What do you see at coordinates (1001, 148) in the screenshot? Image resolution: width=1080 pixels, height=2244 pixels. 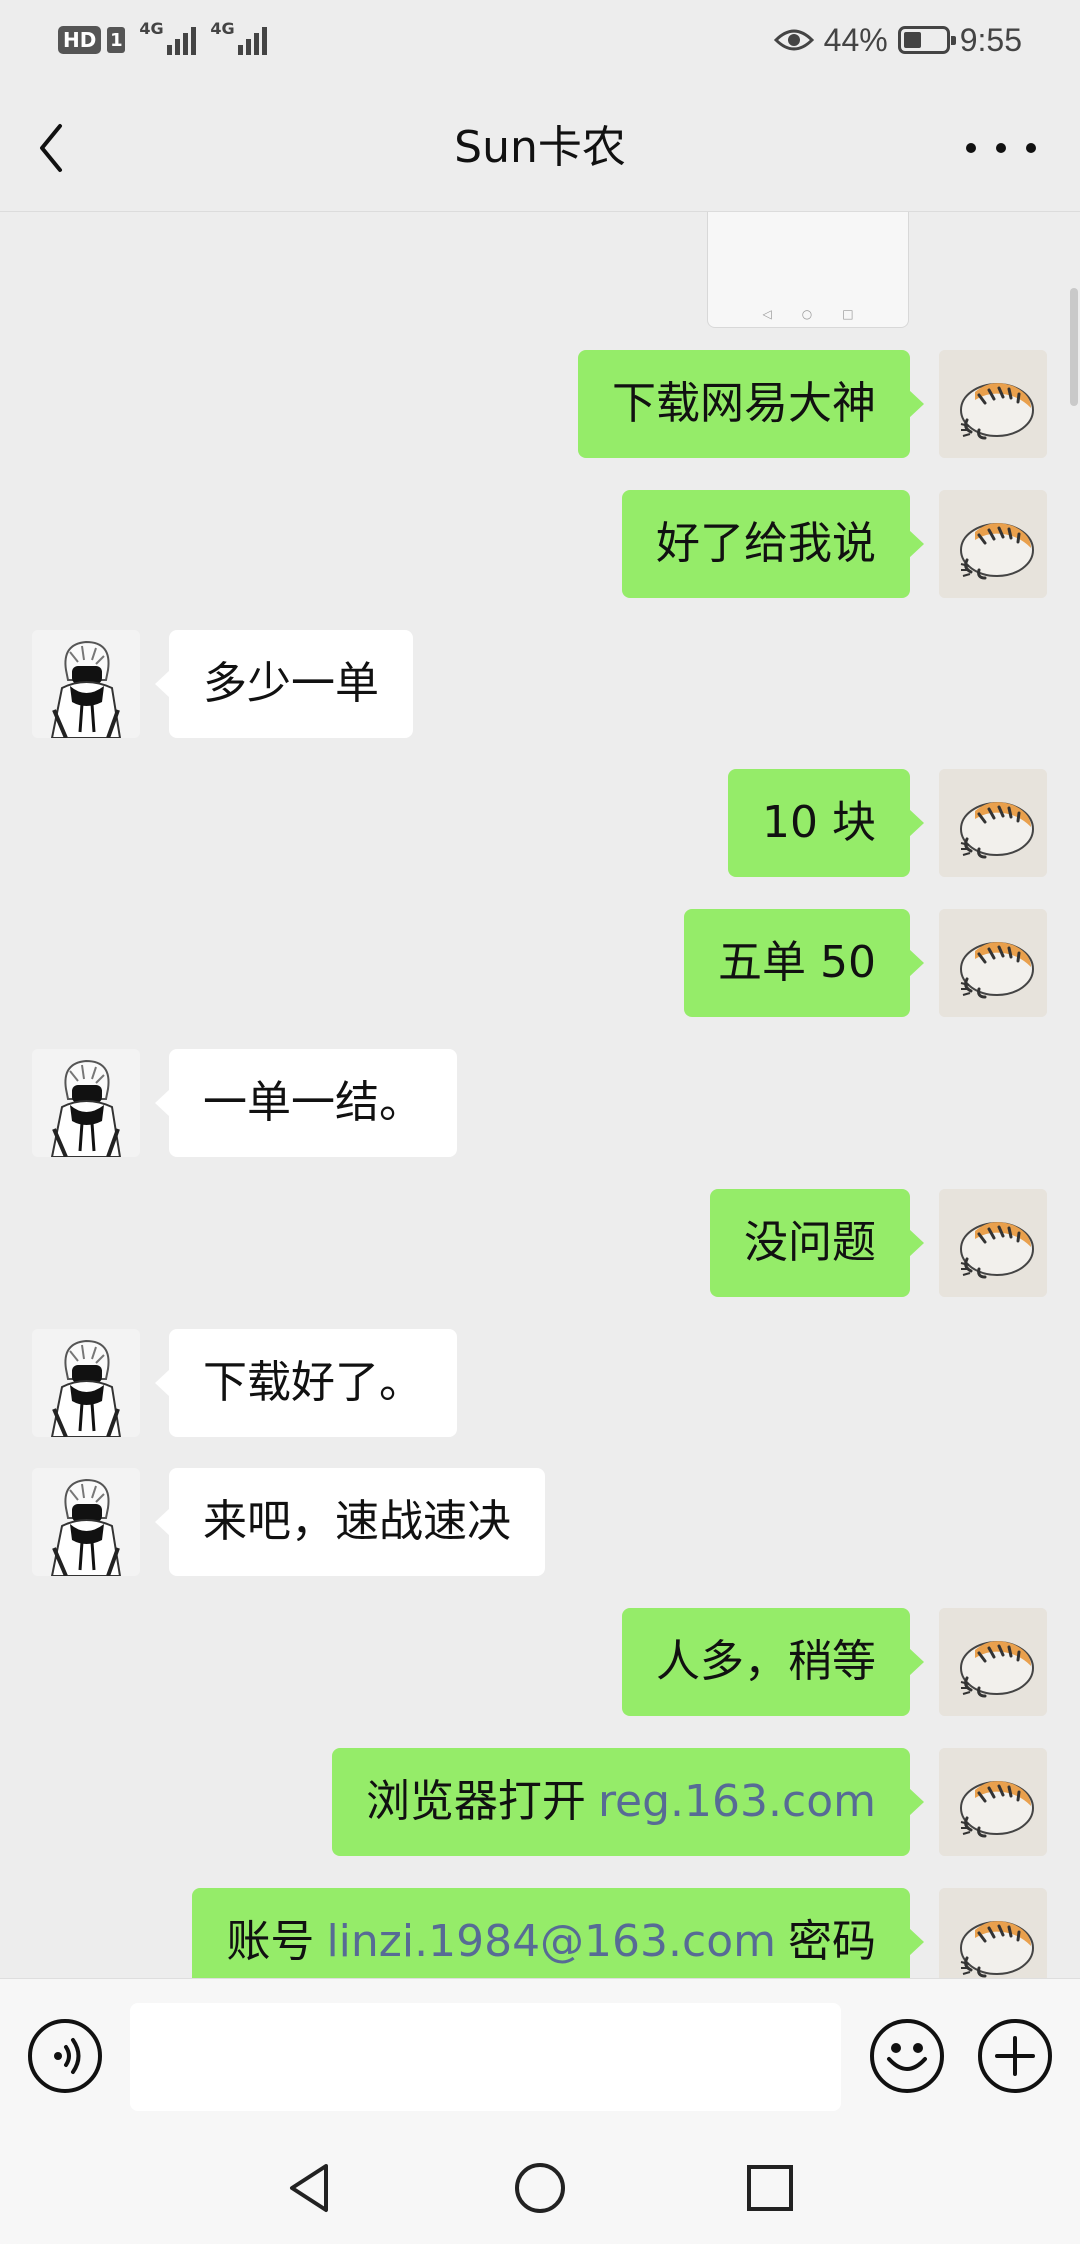 I see `more-button` at bounding box center [1001, 148].